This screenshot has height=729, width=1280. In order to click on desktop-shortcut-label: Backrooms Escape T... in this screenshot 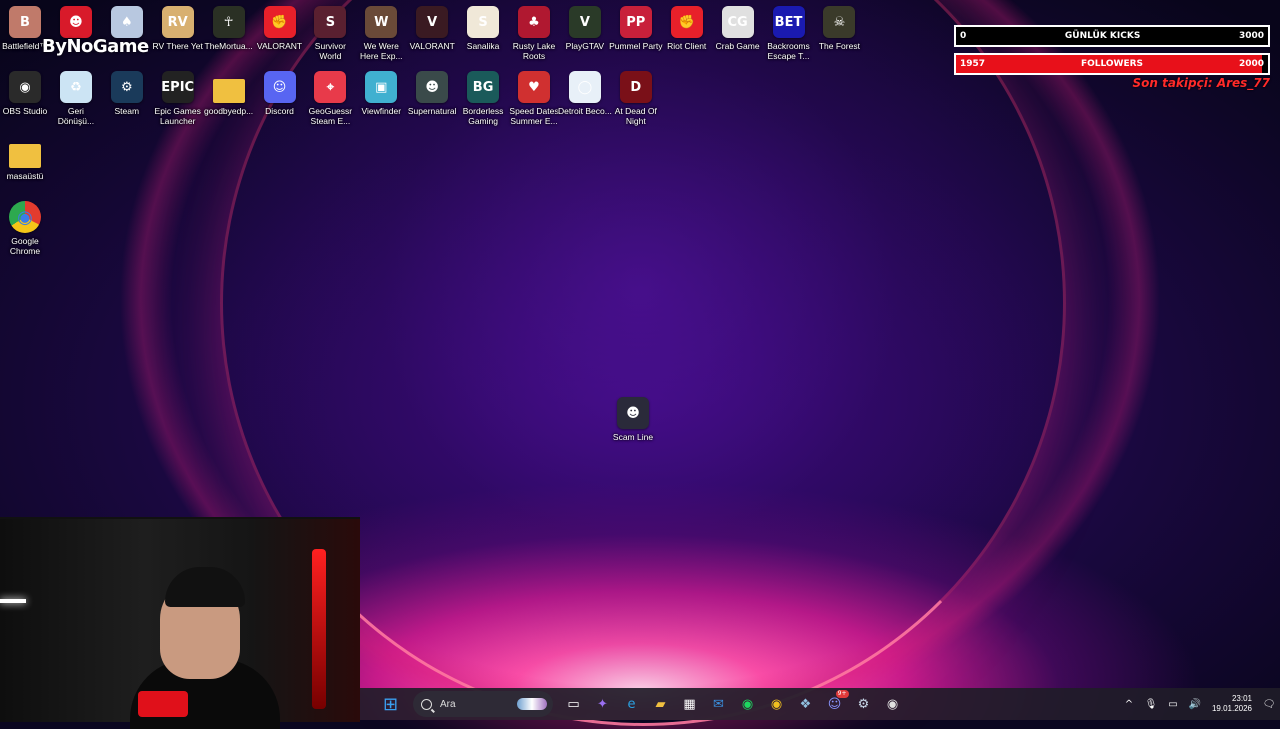, I will do `click(788, 51)`.